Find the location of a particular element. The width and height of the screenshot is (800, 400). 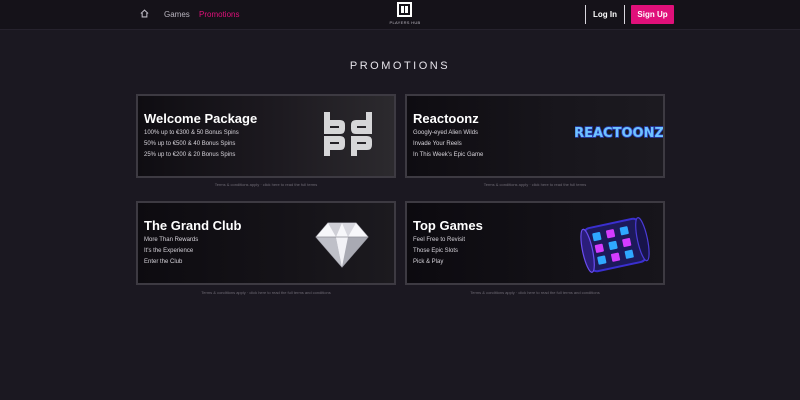

login-button: Log In is located at coordinates (605, 14).